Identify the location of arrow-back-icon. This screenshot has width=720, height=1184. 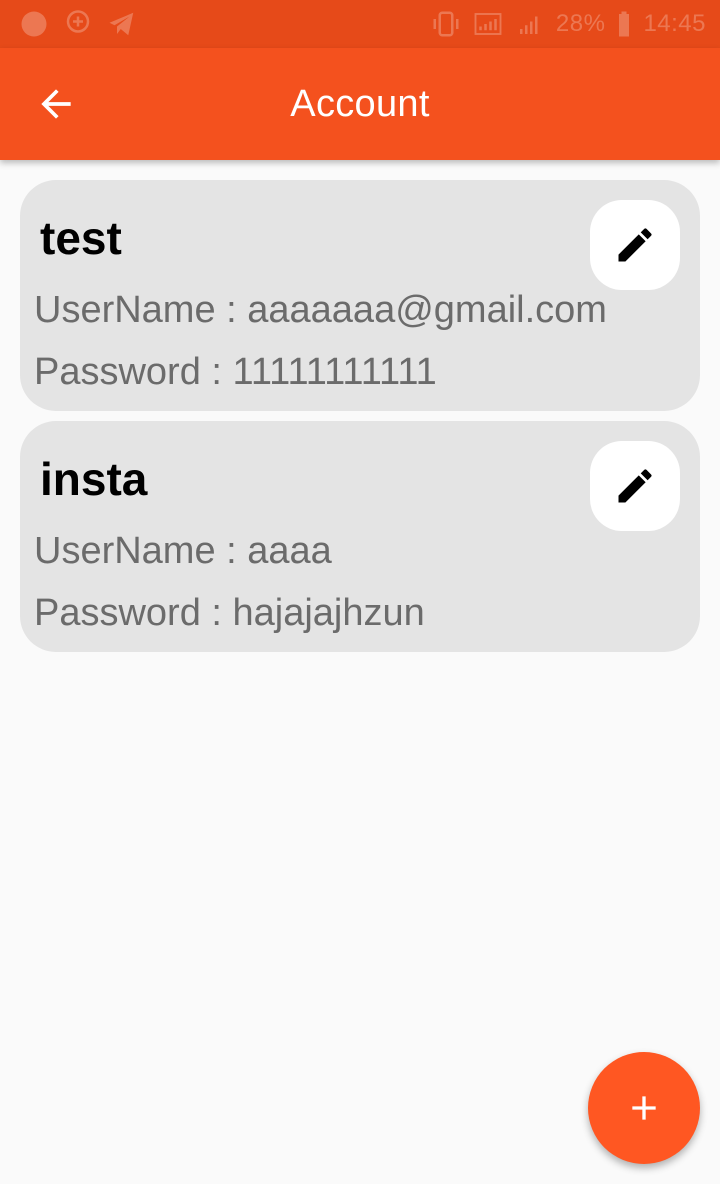
(56, 104).